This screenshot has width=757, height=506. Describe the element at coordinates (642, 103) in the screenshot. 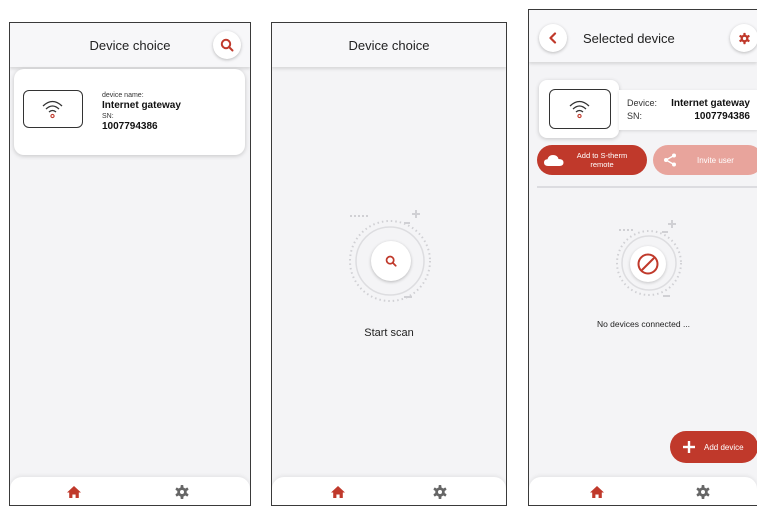

I see `device-label: Device:` at that location.